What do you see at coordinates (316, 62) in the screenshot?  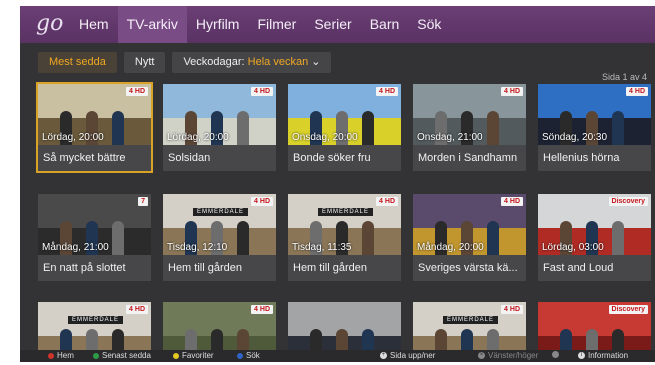 I see `chevron-down-icon: ⌄` at bounding box center [316, 62].